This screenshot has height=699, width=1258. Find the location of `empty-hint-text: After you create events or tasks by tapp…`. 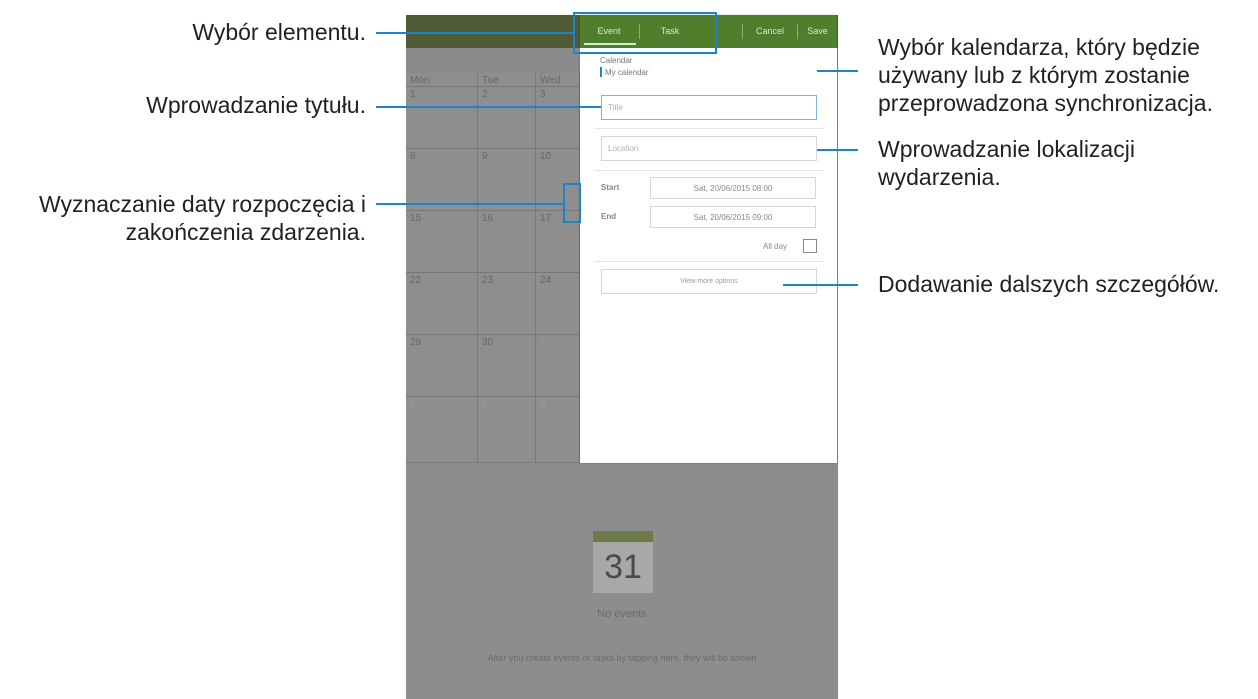

empty-hint-text: After you create events or tasks by tapp… is located at coordinates (622, 658).